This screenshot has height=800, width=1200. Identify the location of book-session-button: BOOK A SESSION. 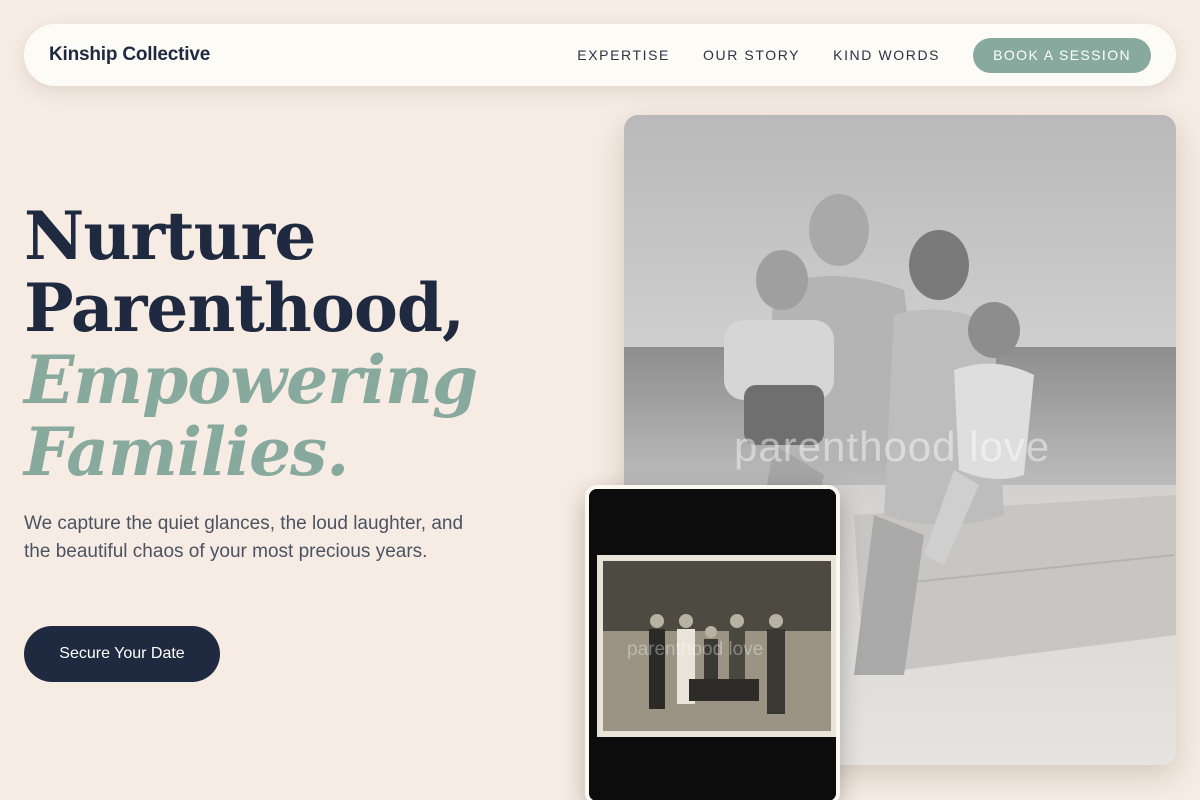
(1062, 55).